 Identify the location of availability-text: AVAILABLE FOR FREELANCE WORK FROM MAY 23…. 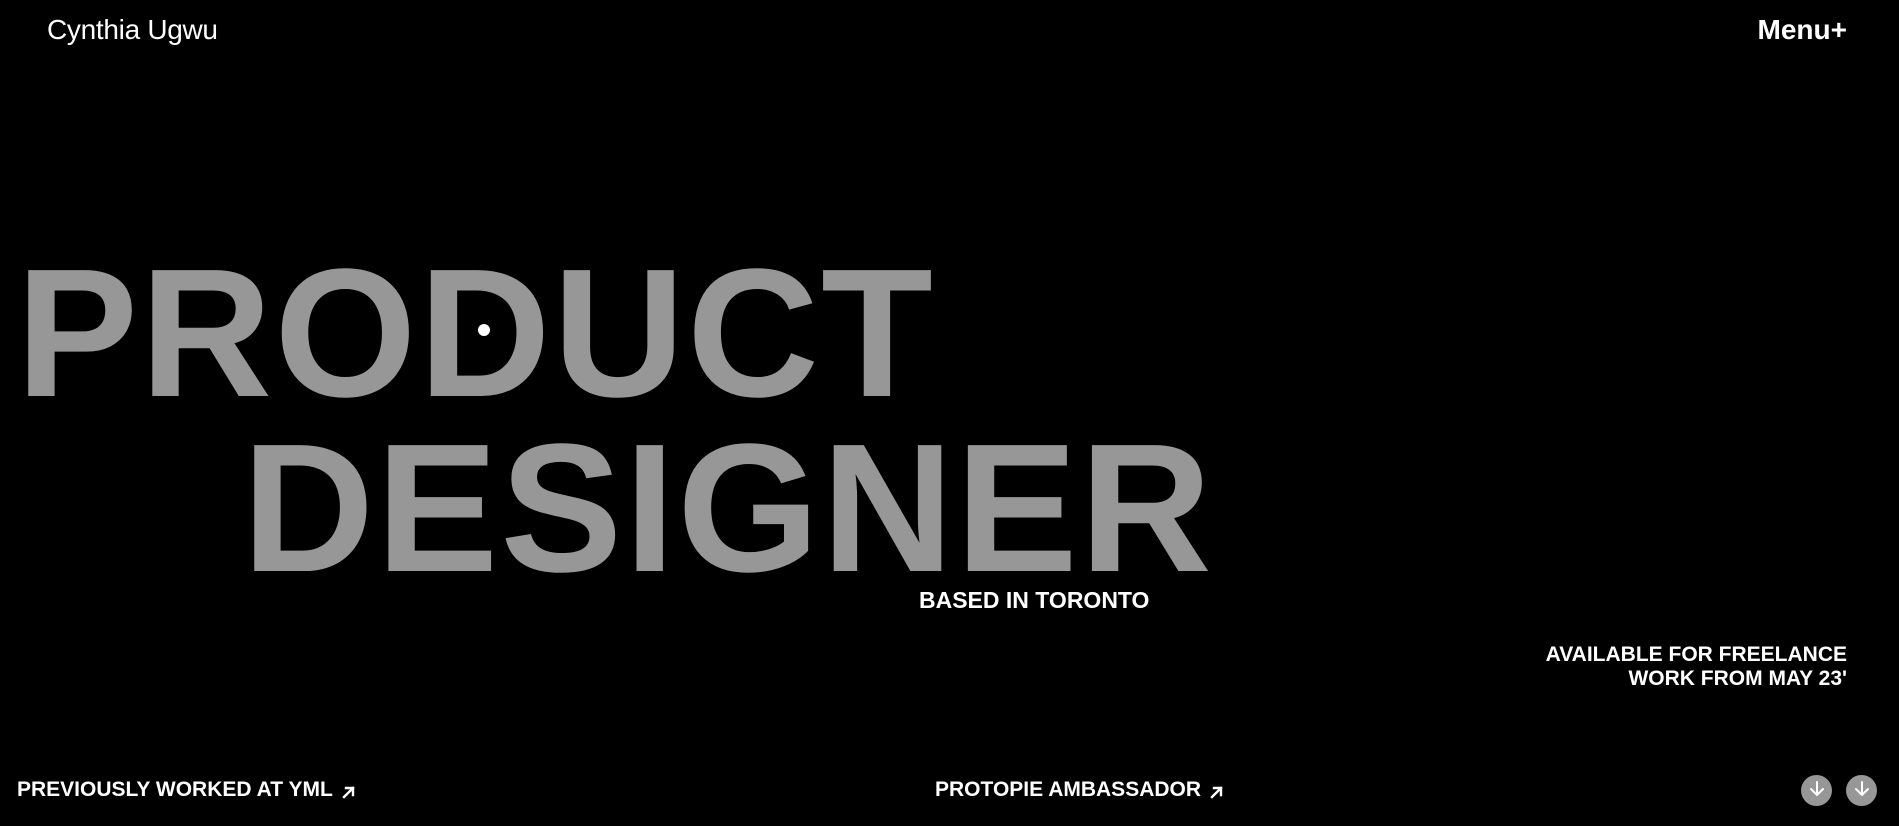
(1696, 667).